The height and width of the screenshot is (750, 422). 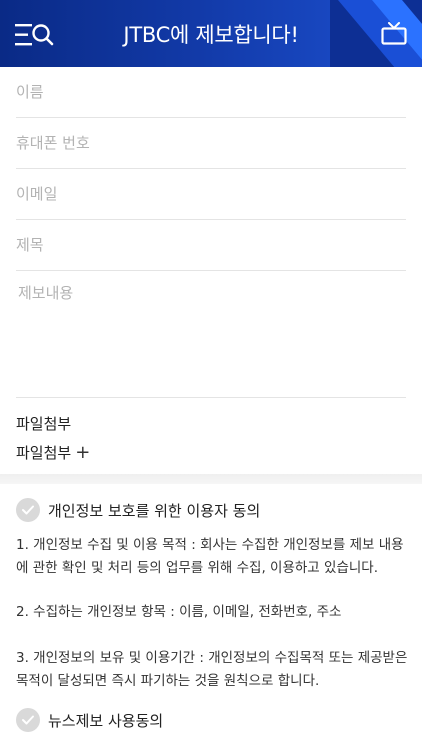 What do you see at coordinates (37, 194) in the screenshot?
I see `email-placeholder: 이메일` at bounding box center [37, 194].